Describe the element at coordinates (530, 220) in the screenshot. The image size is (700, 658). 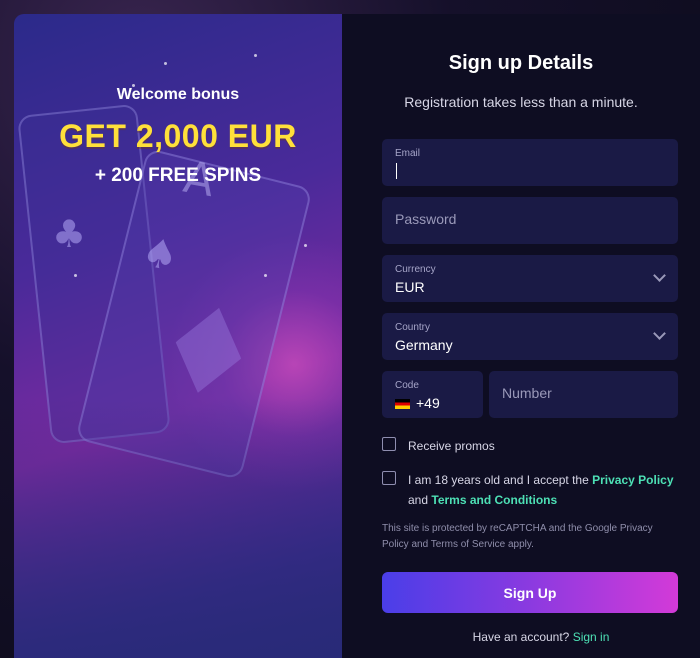
I see `password-field: Password` at that location.